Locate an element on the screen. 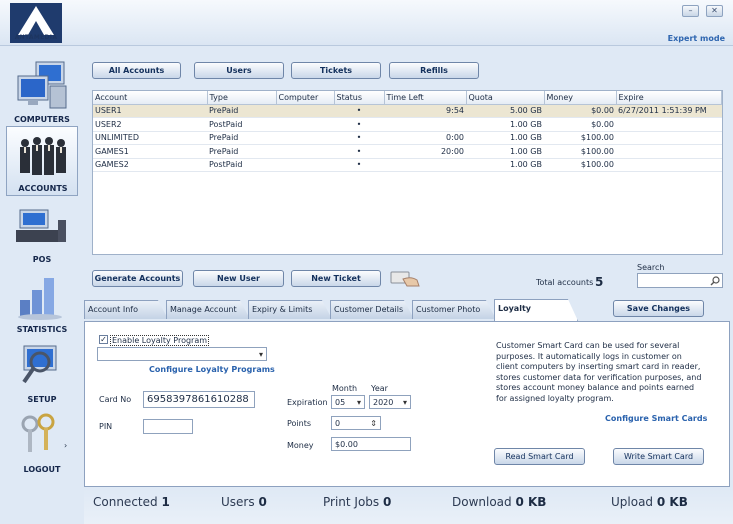 The height and width of the screenshot is (524, 733). new-ticket-button: New Ticket is located at coordinates (336, 278).